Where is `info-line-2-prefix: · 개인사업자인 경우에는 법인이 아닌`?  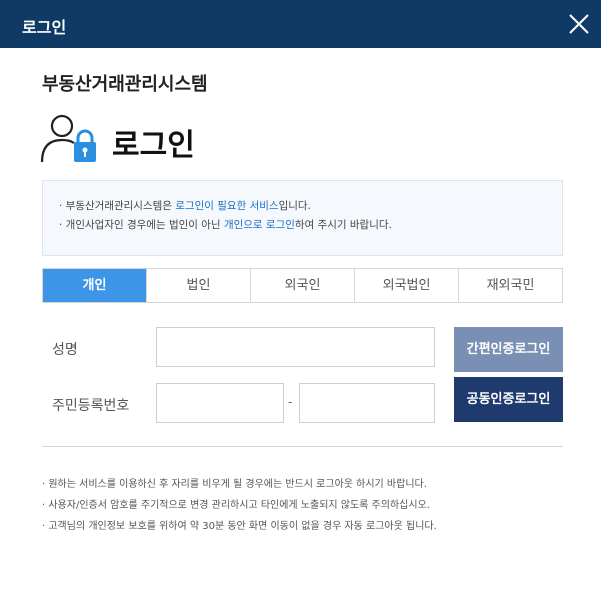
info-line-2-prefix: · 개인사업자인 경우에는 법인이 아닌 is located at coordinates (141, 225).